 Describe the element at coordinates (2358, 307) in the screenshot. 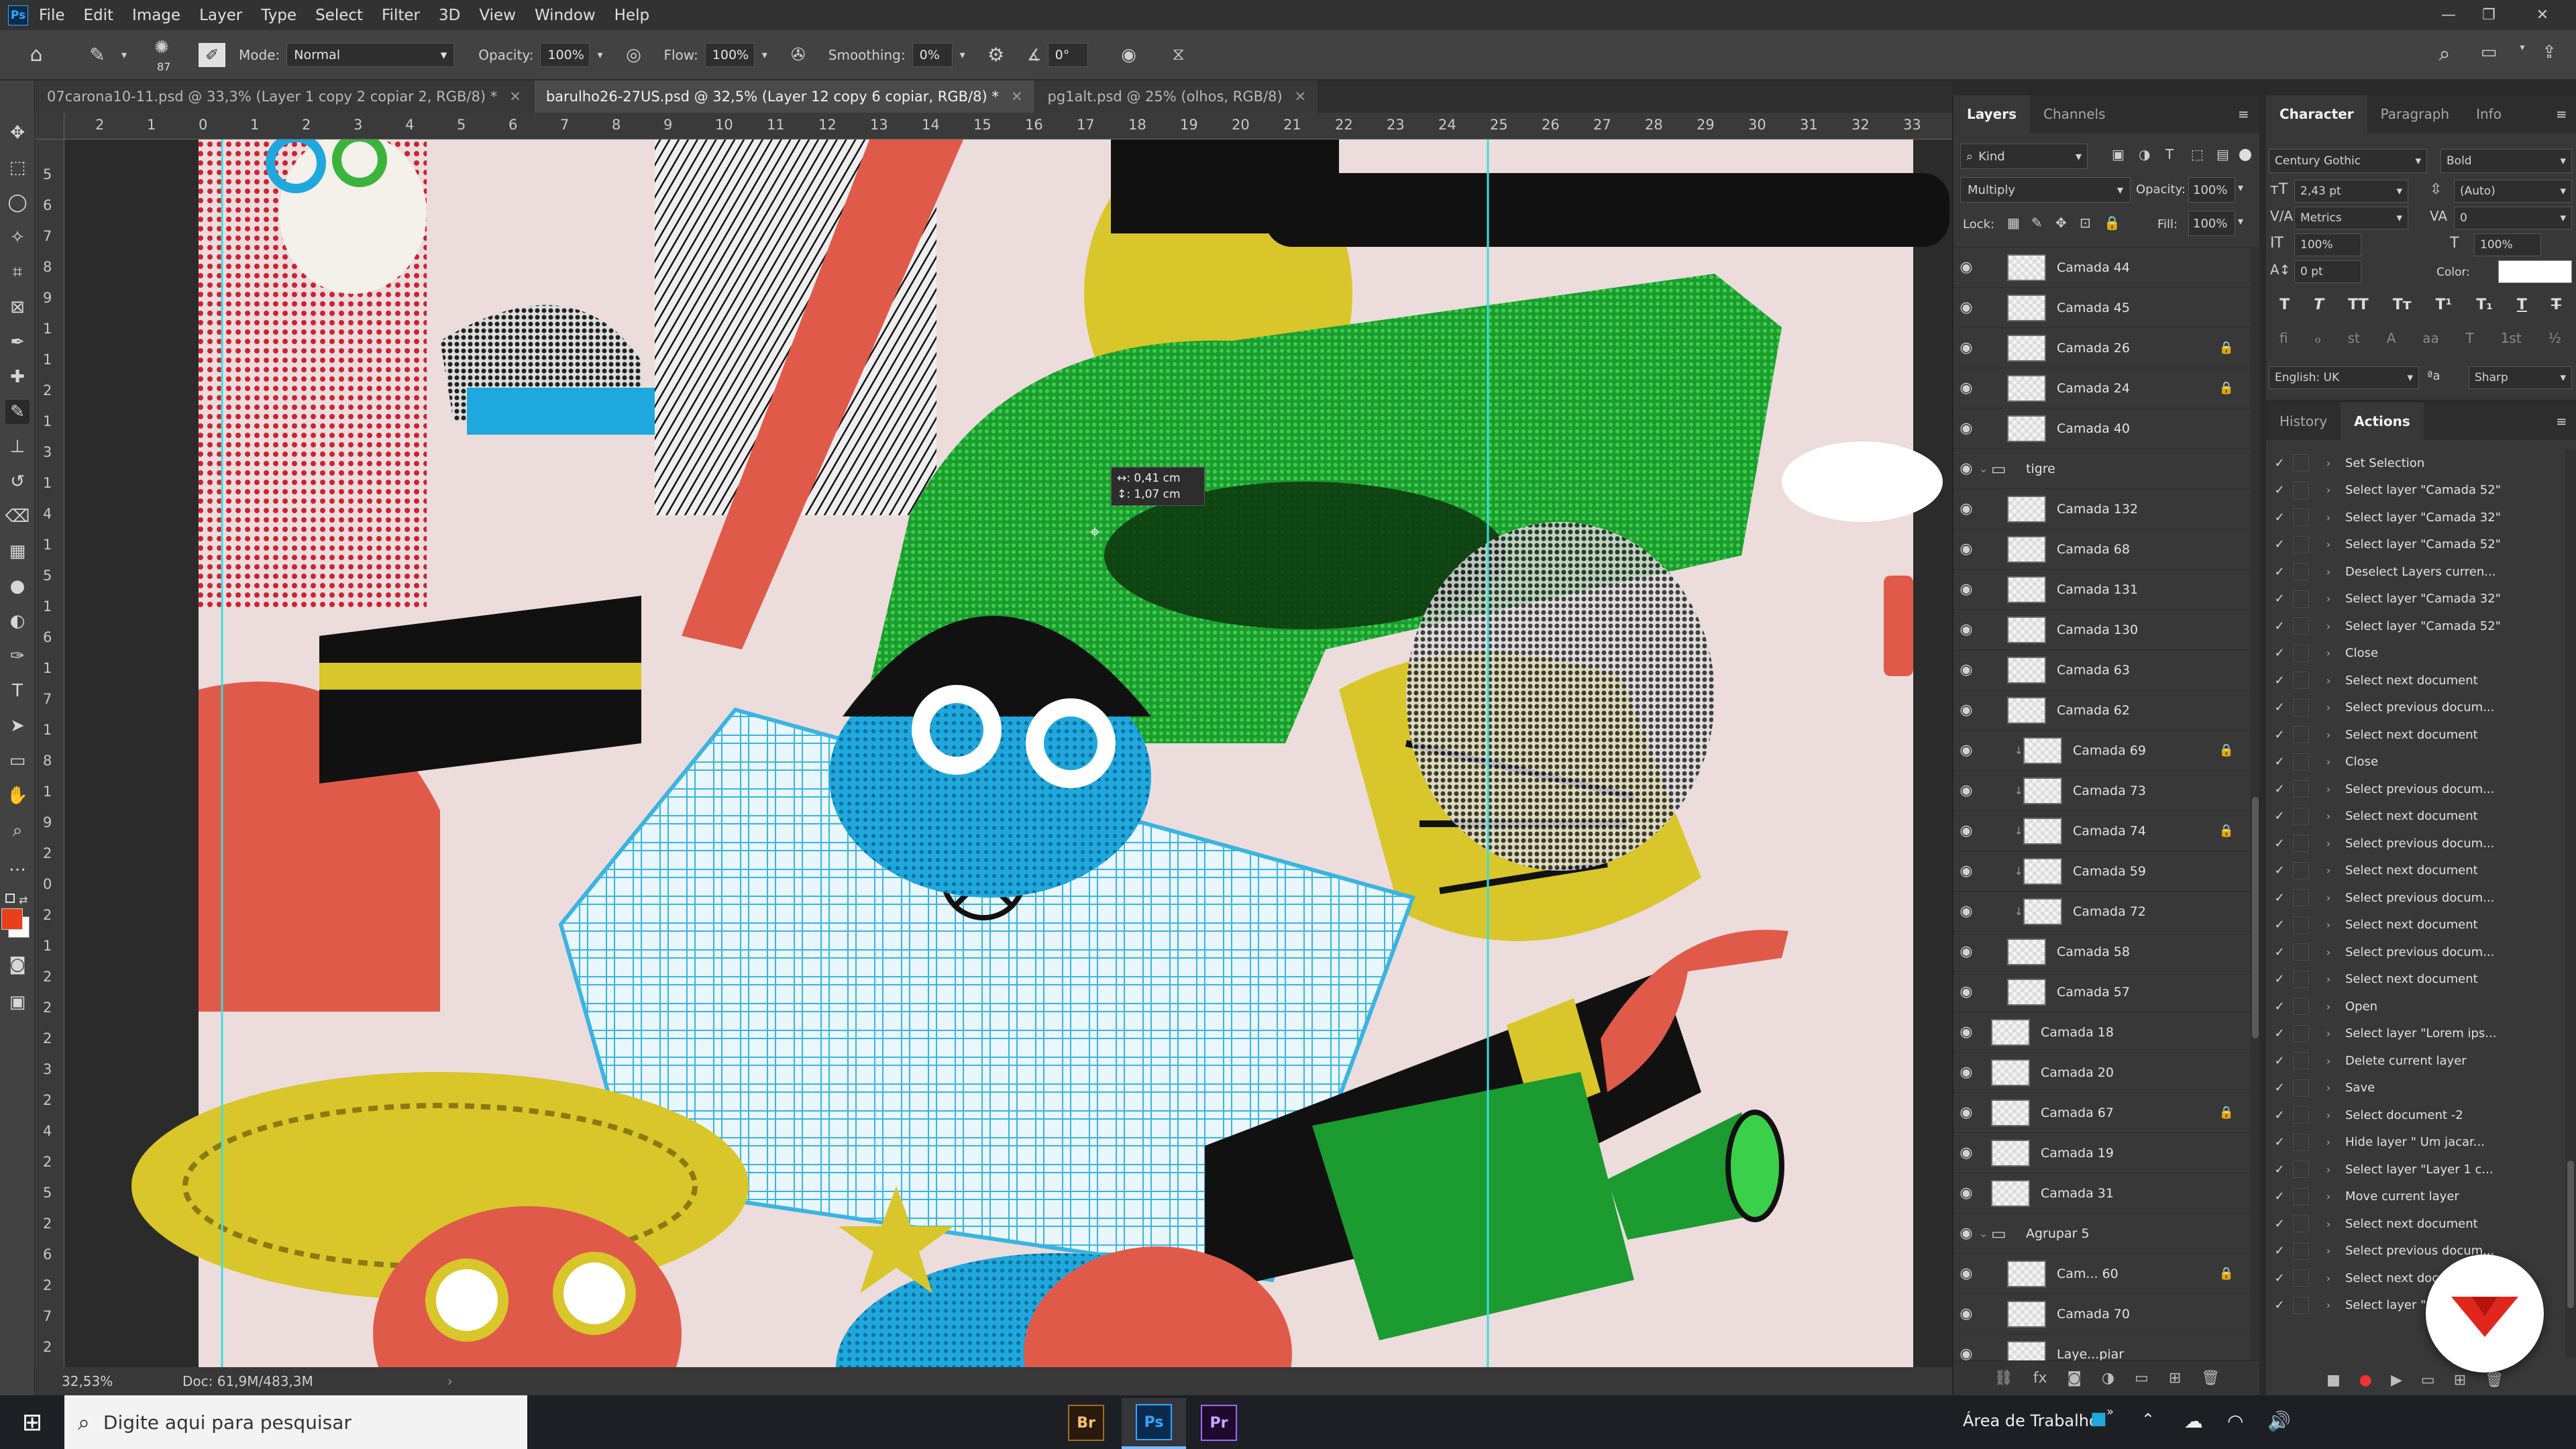

I see `all-caps-icon: TT` at that location.